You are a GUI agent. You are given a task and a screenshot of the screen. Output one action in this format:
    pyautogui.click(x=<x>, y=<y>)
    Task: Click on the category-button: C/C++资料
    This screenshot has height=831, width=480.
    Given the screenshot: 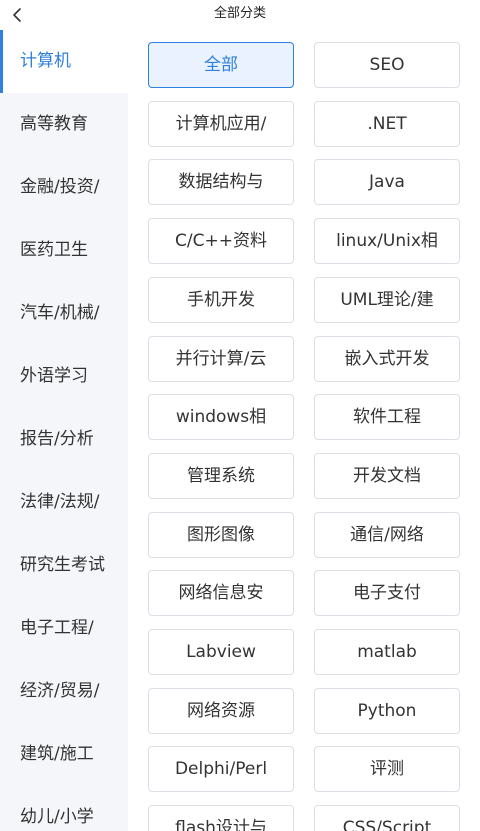 What is the action you would take?
    pyautogui.click(x=221, y=241)
    